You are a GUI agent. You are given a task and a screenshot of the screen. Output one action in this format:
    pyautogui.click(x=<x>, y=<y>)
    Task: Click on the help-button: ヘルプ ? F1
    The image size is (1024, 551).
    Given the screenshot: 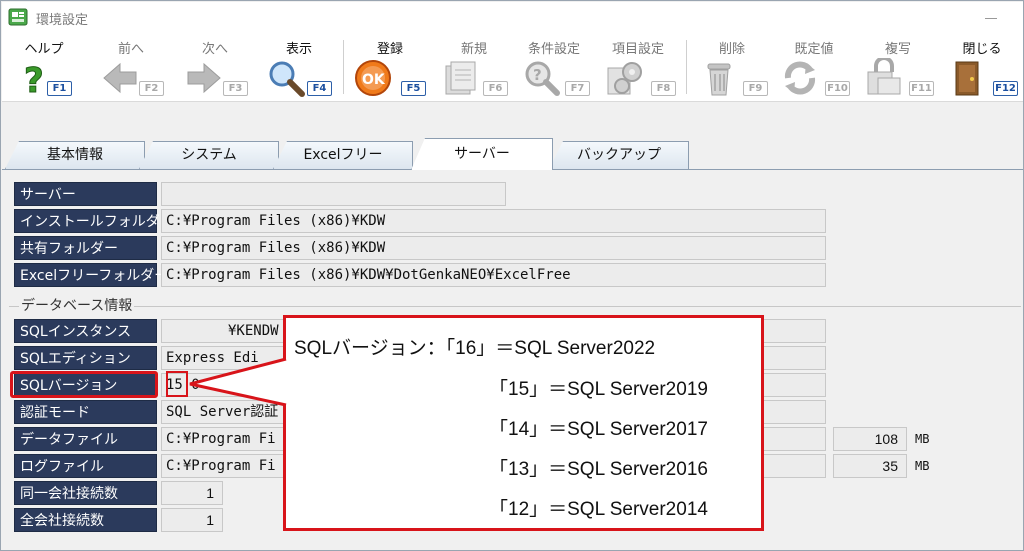 What is the action you would take?
    pyautogui.click(x=44, y=67)
    